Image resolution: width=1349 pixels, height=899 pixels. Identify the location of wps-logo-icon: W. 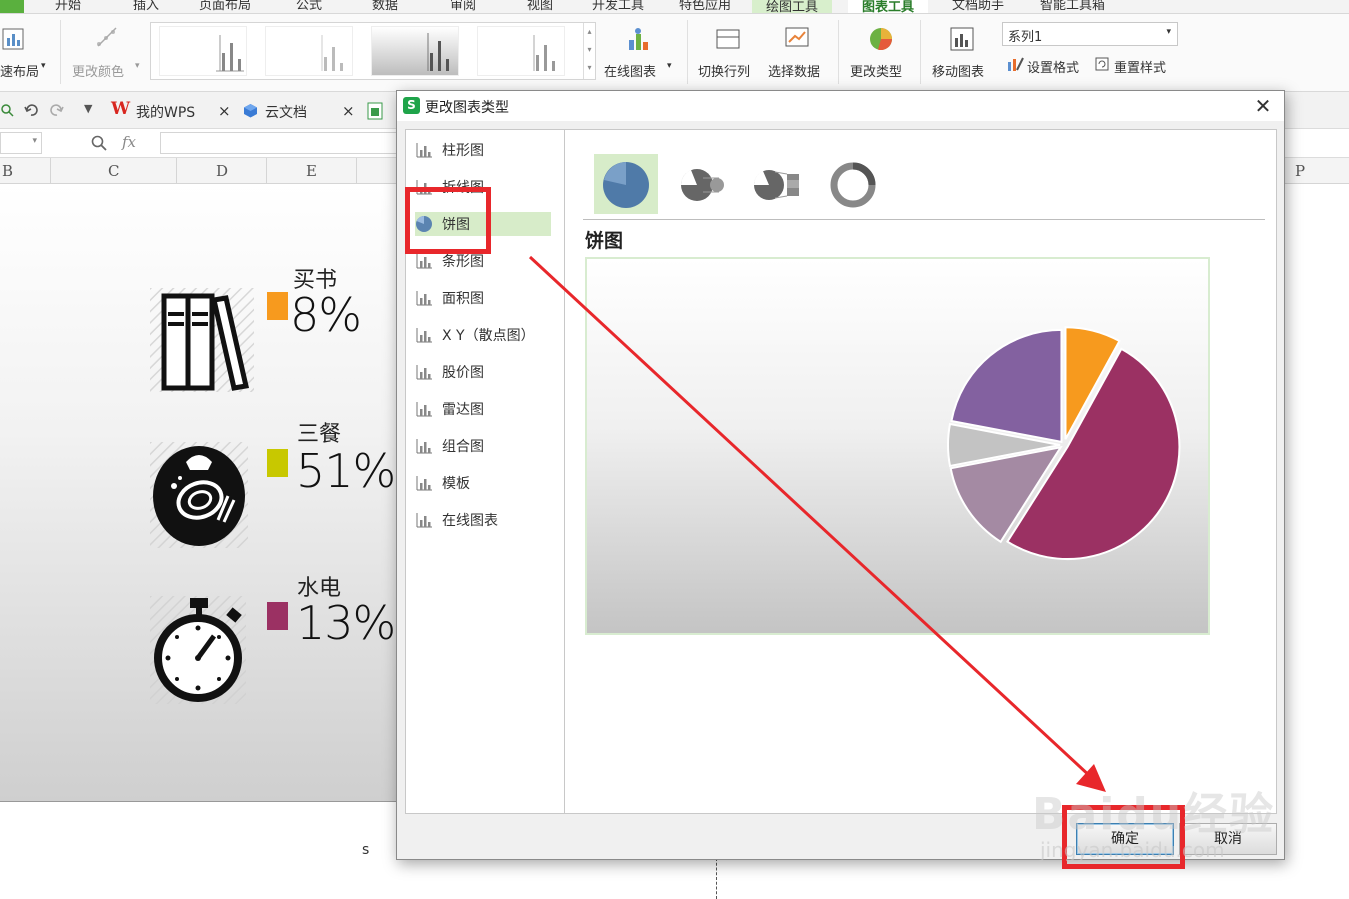
(121, 109).